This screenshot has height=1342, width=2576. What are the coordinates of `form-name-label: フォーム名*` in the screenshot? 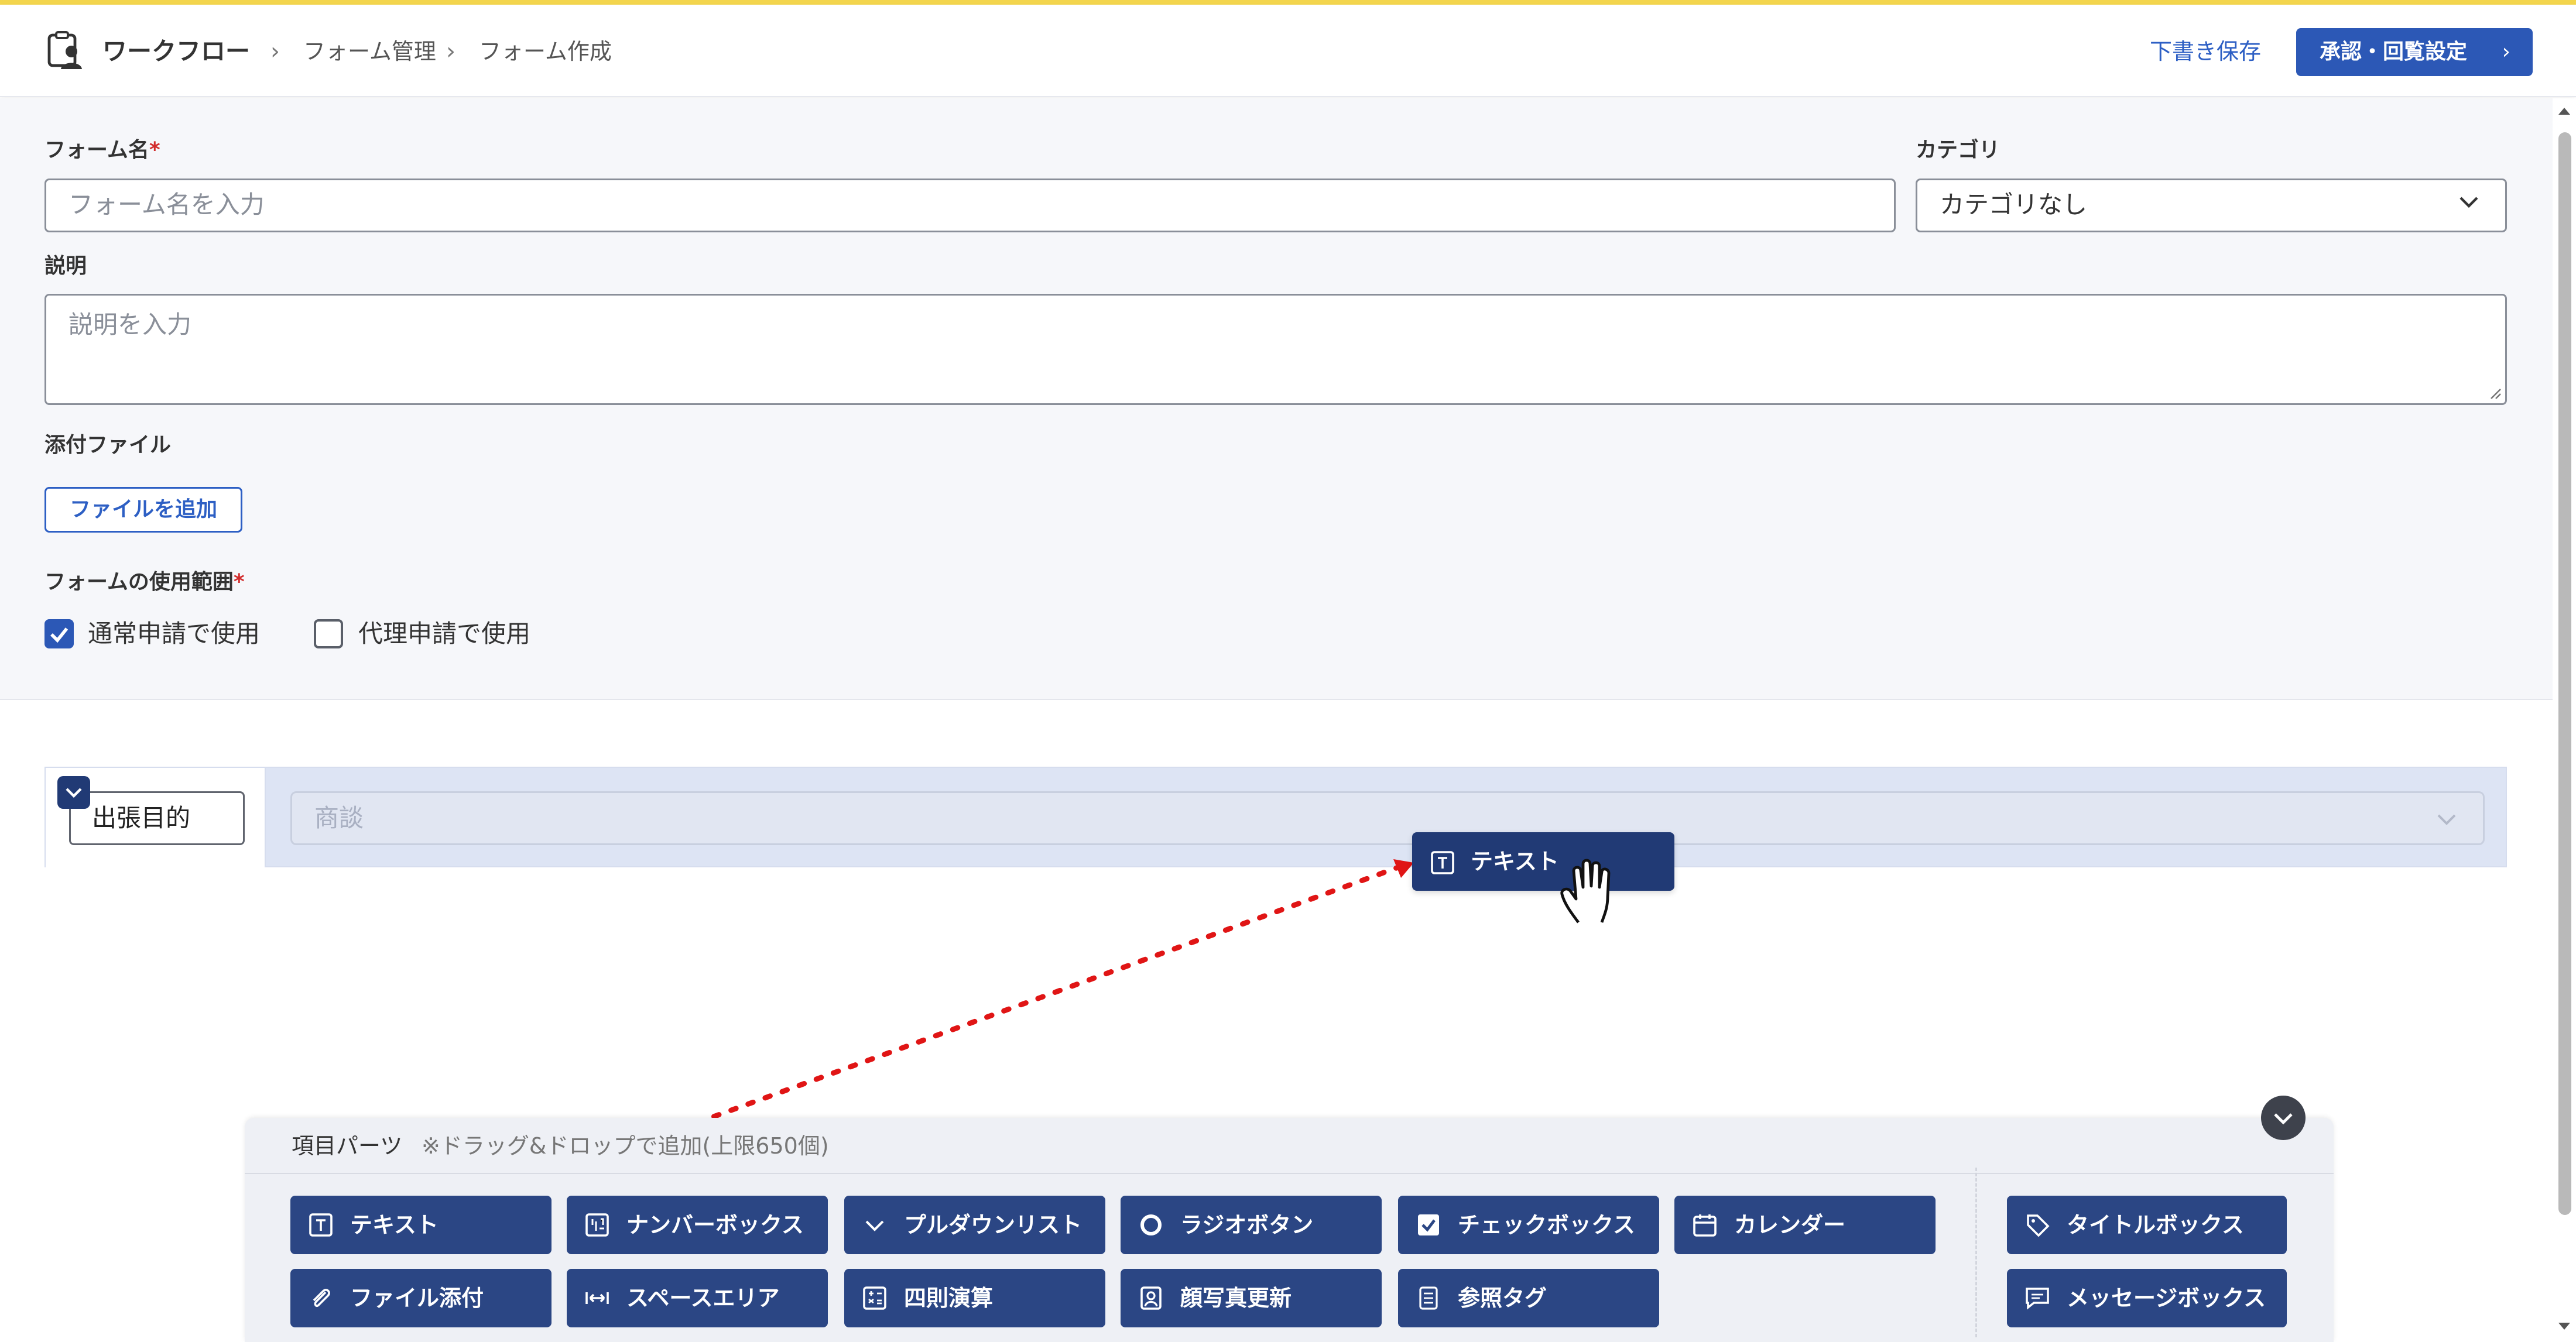 It's located at (102, 150).